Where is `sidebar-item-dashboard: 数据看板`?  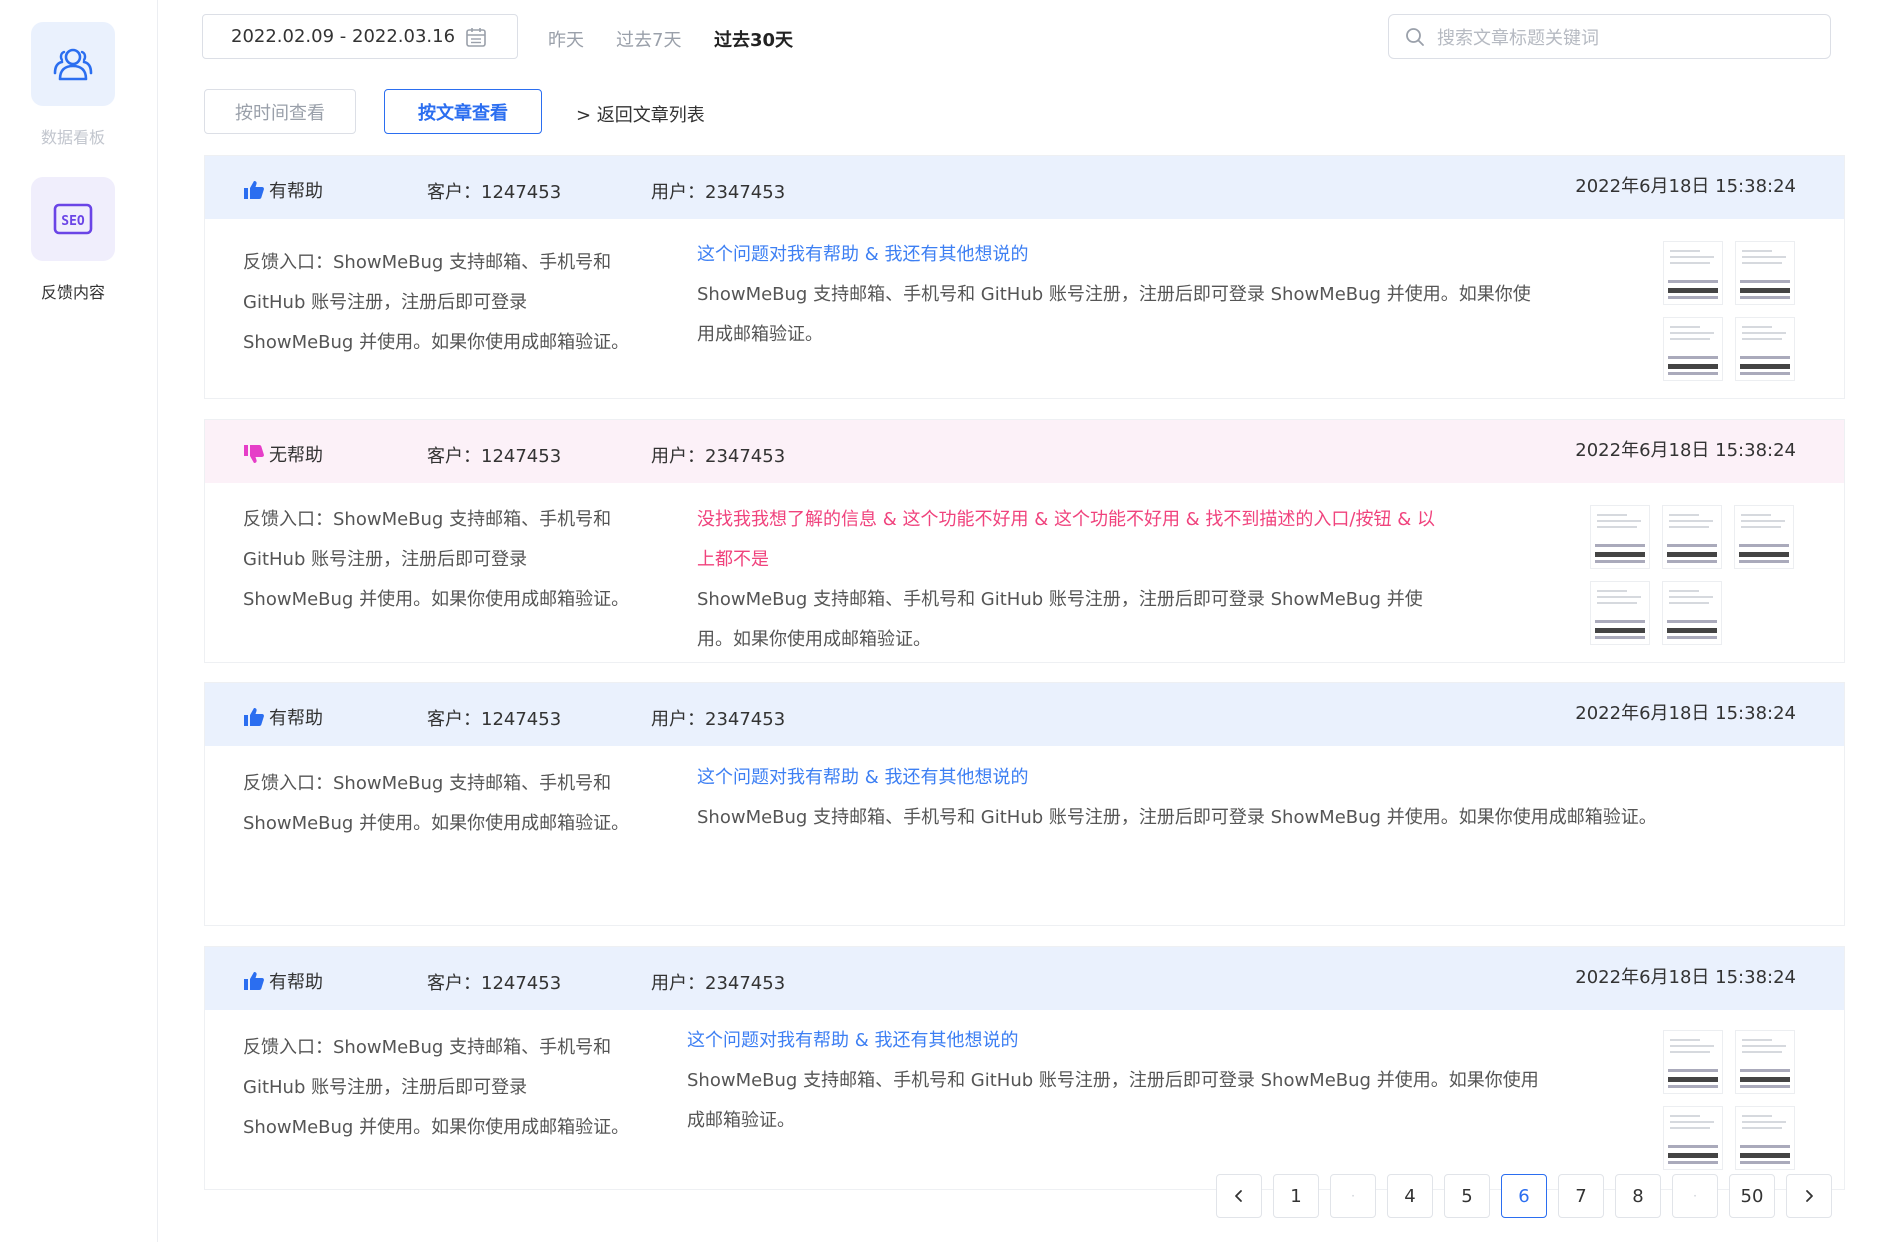
sidebar-item-dashboard: 数据看板 is located at coordinates (73, 85).